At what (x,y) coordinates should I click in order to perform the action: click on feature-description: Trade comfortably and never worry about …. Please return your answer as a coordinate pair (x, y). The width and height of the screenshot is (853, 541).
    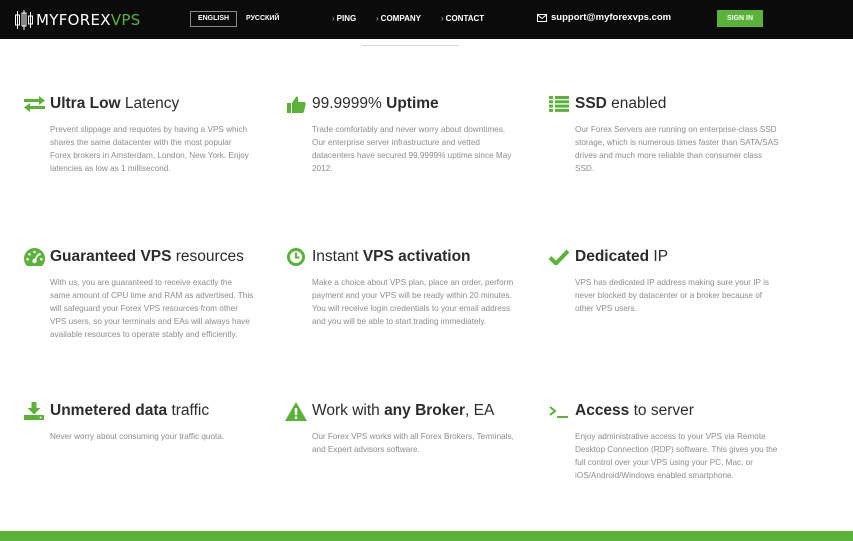
    Looking at the image, I should click on (412, 149).